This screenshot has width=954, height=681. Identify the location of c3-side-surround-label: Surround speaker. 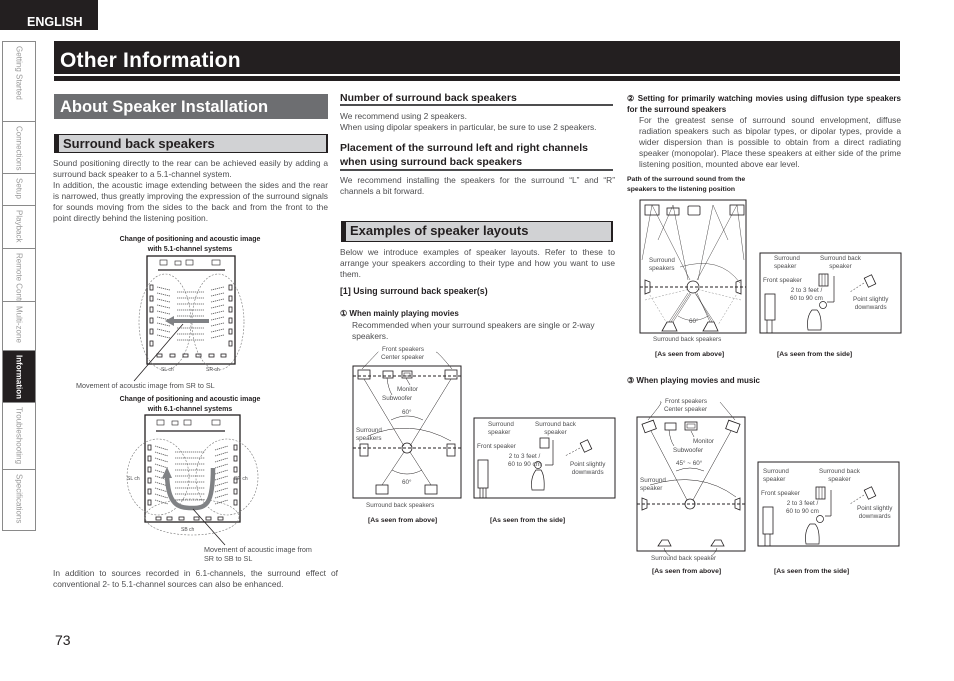
(776, 475).